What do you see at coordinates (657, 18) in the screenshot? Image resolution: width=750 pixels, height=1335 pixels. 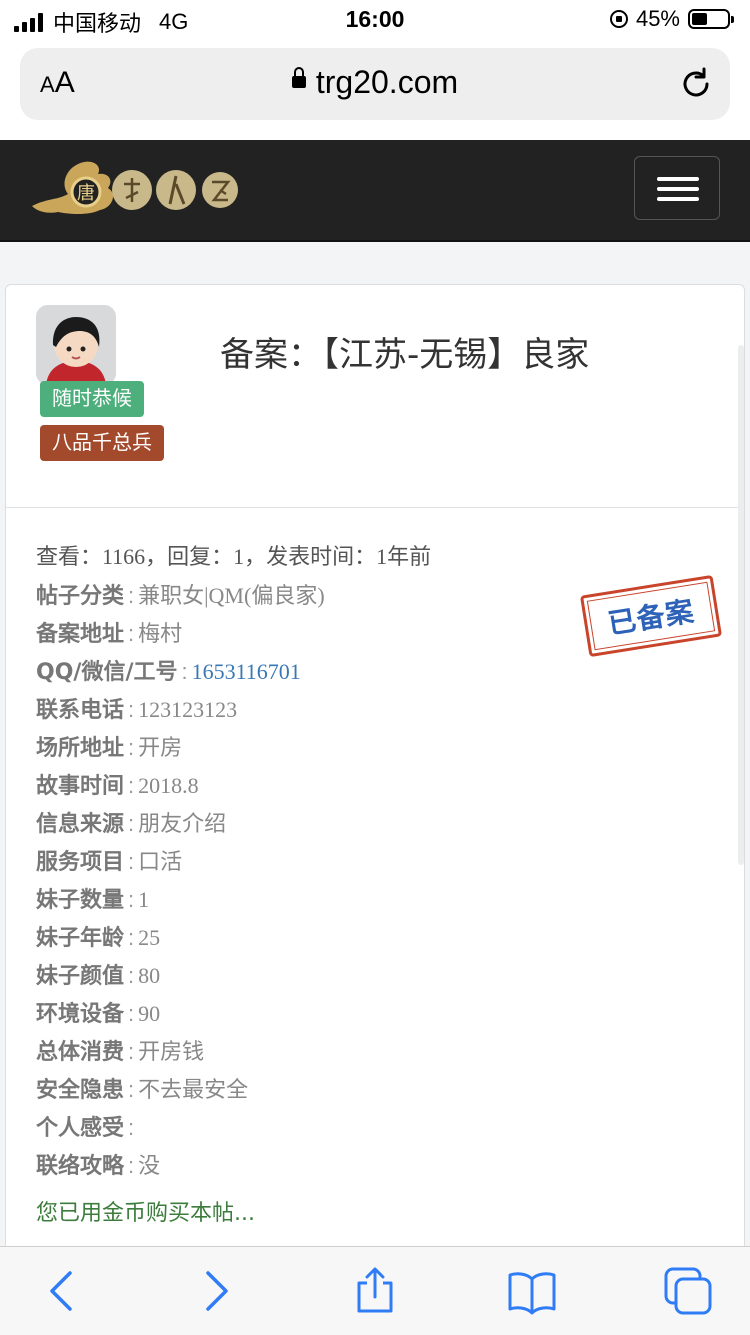 I see `battery-percent: 45%` at bounding box center [657, 18].